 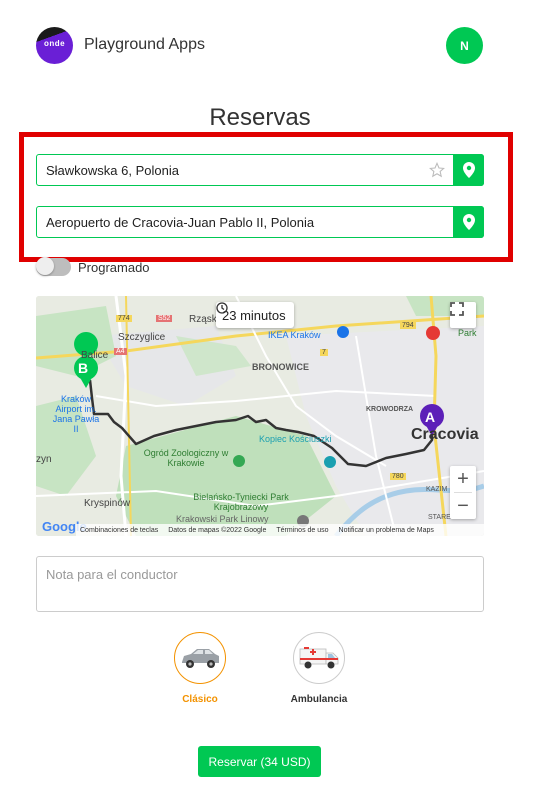 What do you see at coordinates (222, 519) in the screenshot?
I see `label-park-linowy: Krakowski Park Linowy` at bounding box center [222, 519].